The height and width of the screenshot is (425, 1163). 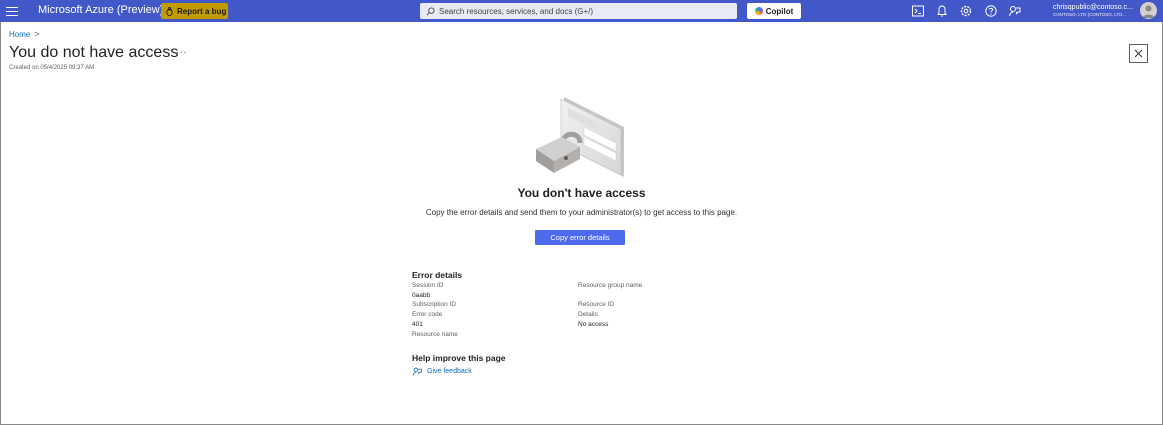 I want to click on copilot-icon, so click(x=758, y=11).